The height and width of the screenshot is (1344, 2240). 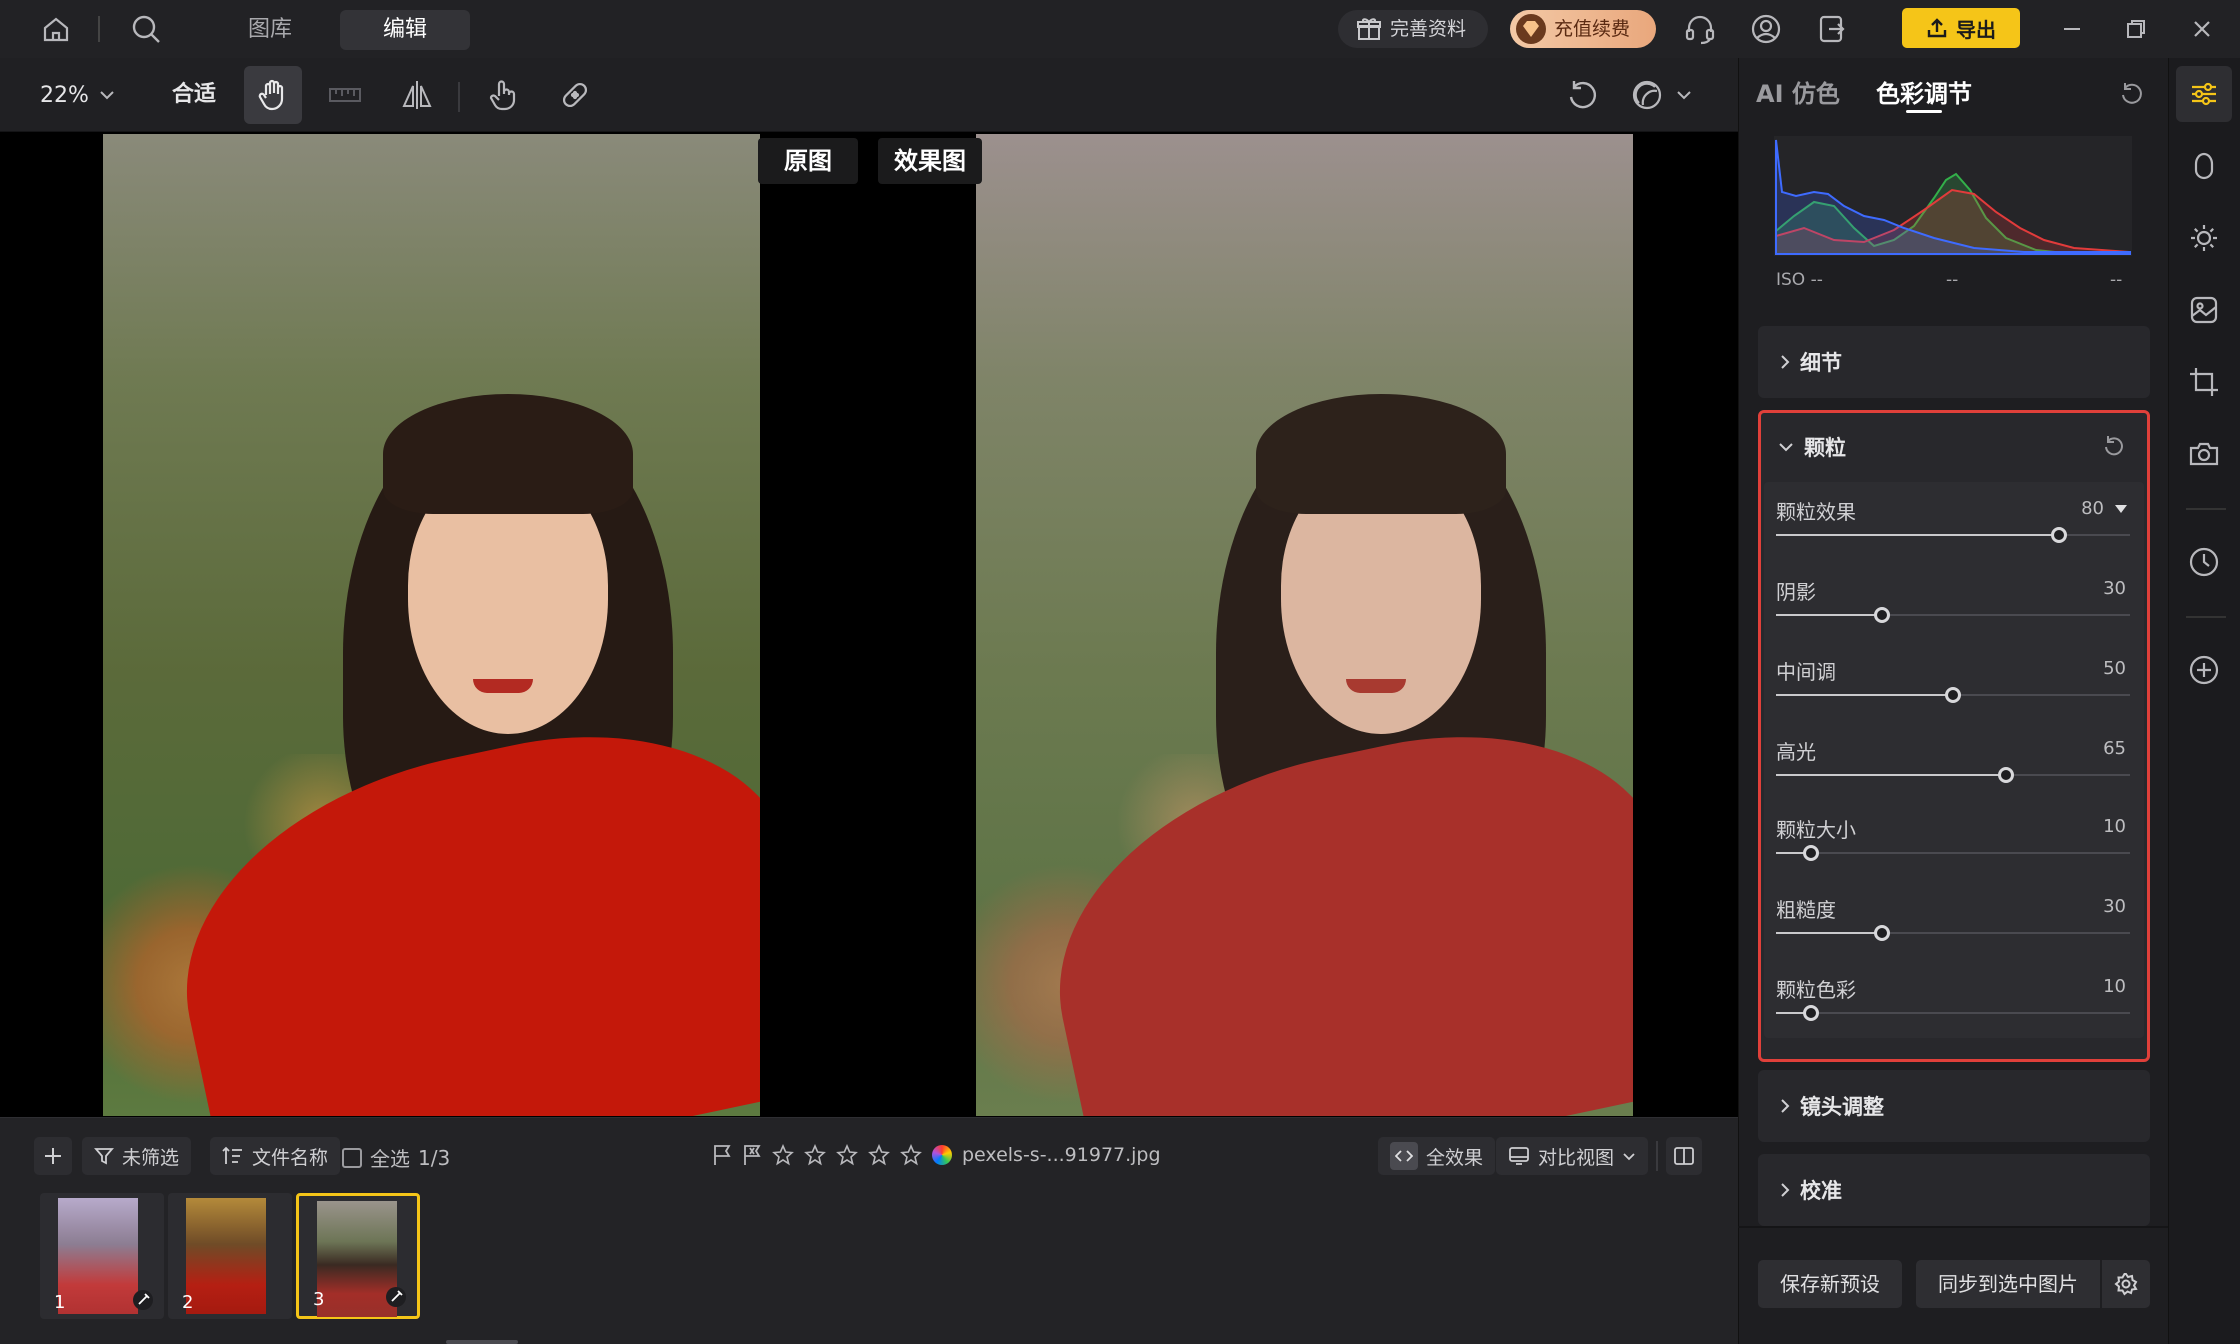 I want to click on flip-tool, so click(x=417, y=95).